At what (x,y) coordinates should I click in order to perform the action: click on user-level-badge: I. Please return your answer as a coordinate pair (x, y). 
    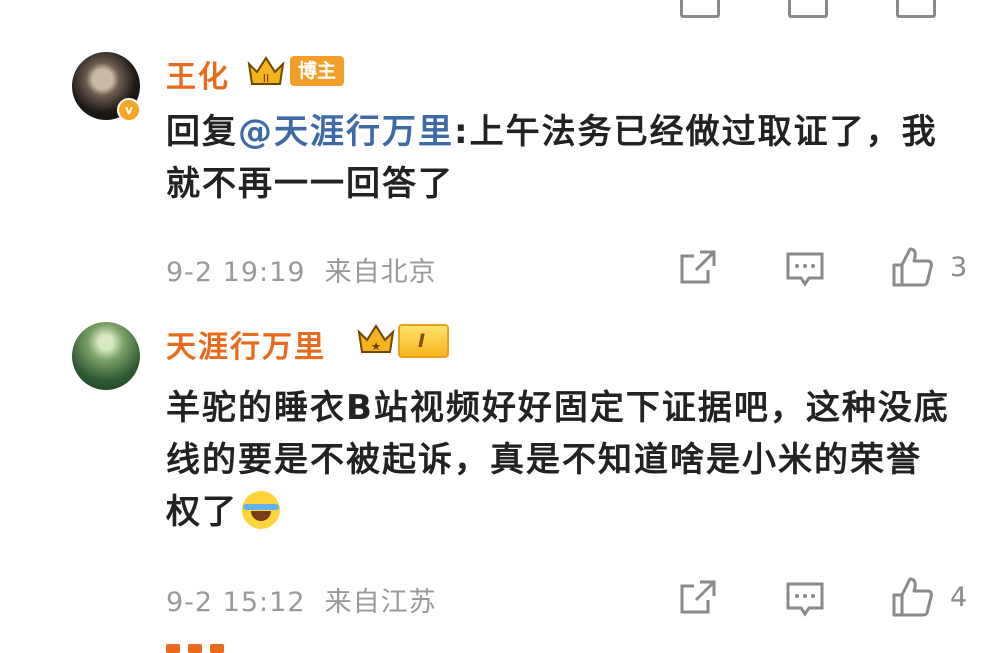
    Looking at the image, I should click on (424, 341).